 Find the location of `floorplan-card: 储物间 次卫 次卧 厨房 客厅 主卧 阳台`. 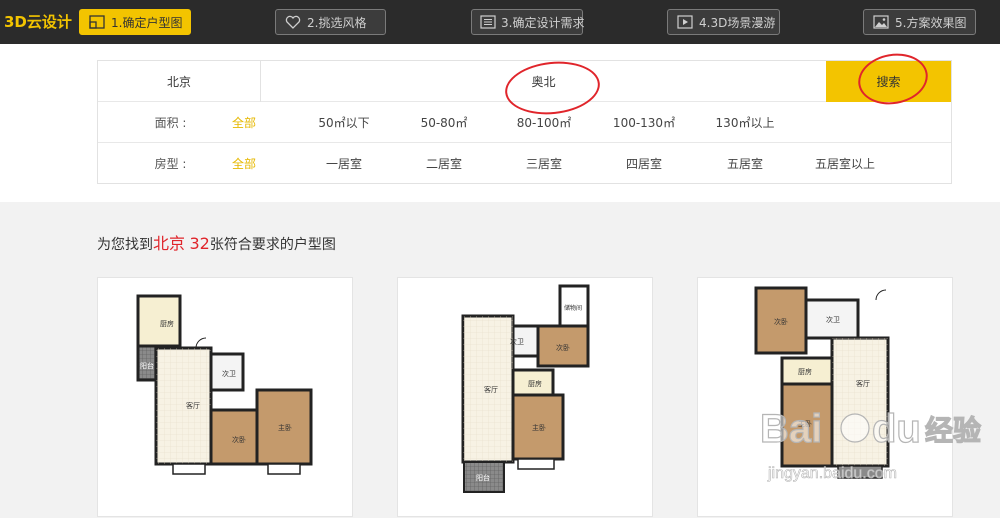

floorplan-card: 储物间 次卫 次卧 厨房 客厅 主卧 阳台 is located at coordinates (525, 397).